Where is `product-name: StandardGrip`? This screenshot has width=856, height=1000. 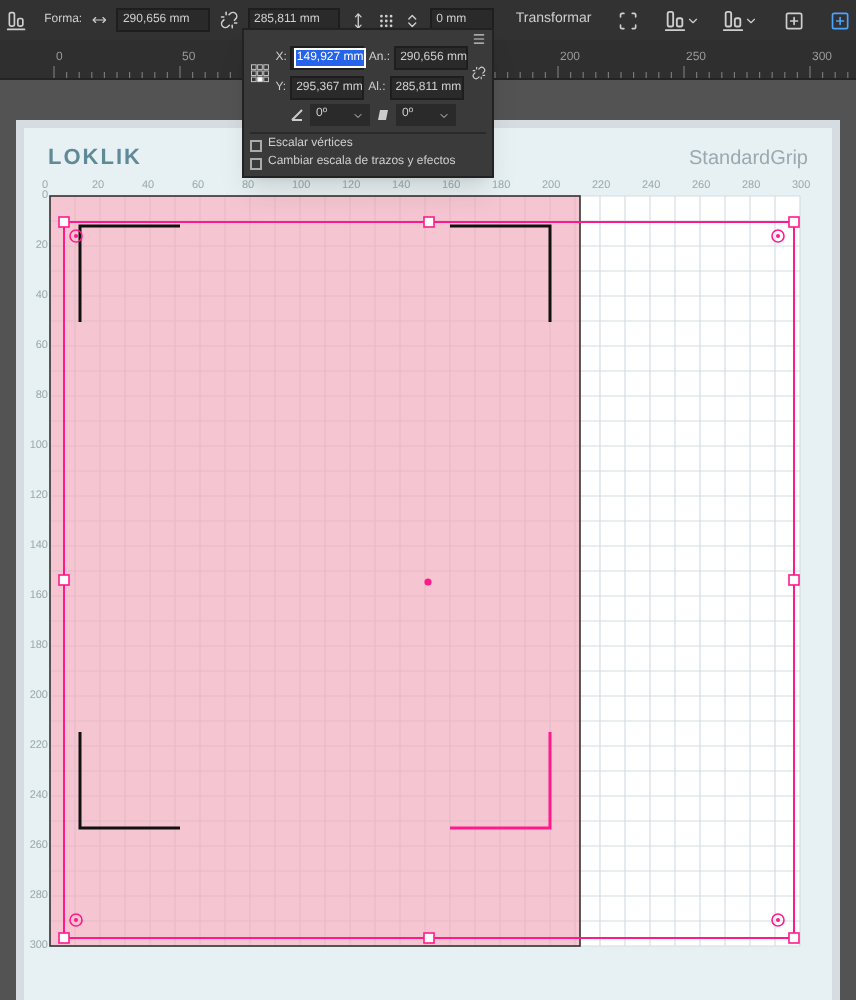 product-name: StandardGrip is located at coordinates (748, 159).